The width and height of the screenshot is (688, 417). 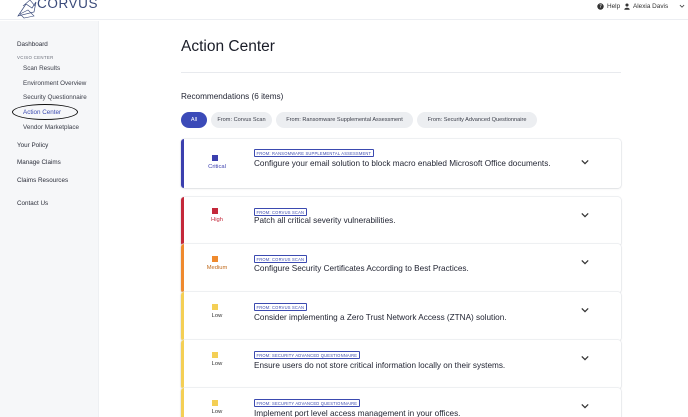 What do you see at coordinates (51, 127) in the screenshot?
I see `sidebar-item-vendor-marketplace: Vendor Marketplace` at bounding box center [51, 127].